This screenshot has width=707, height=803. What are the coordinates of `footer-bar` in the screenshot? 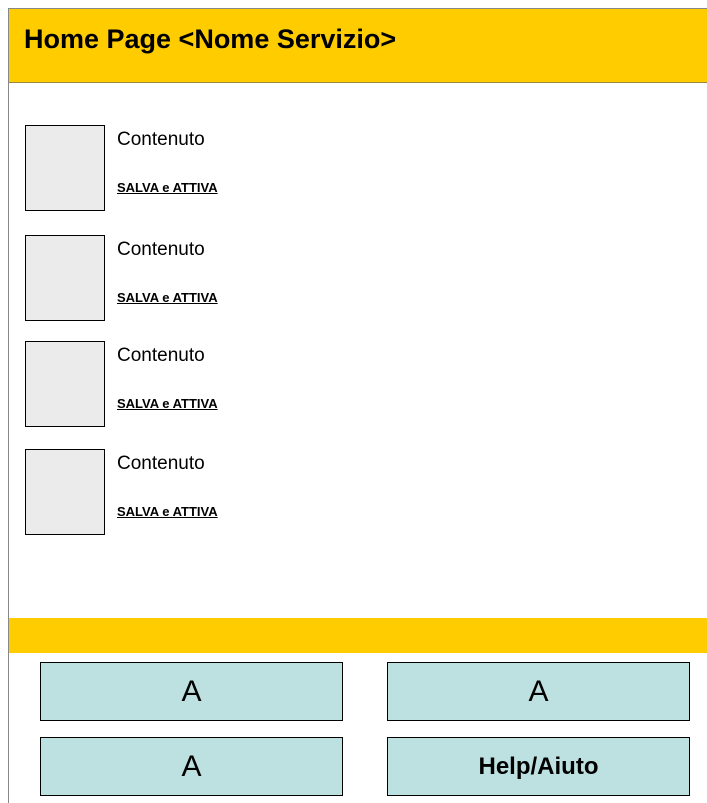 It's located at (358, 635).